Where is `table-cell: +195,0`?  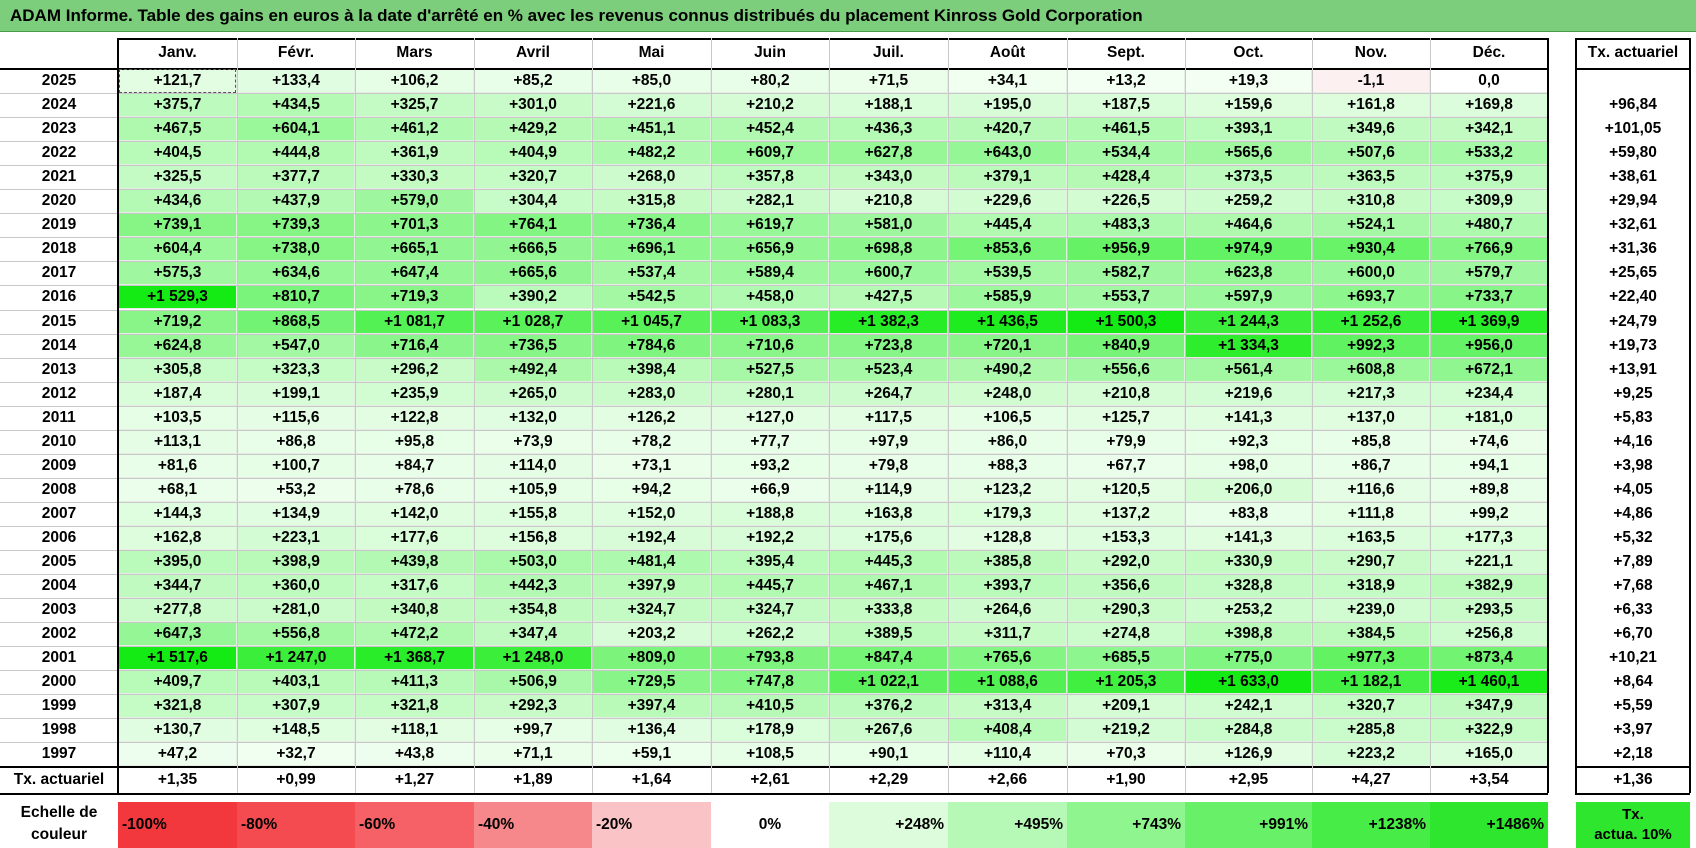 table-cell: +195,0 is located at coordinates (1007, 105).